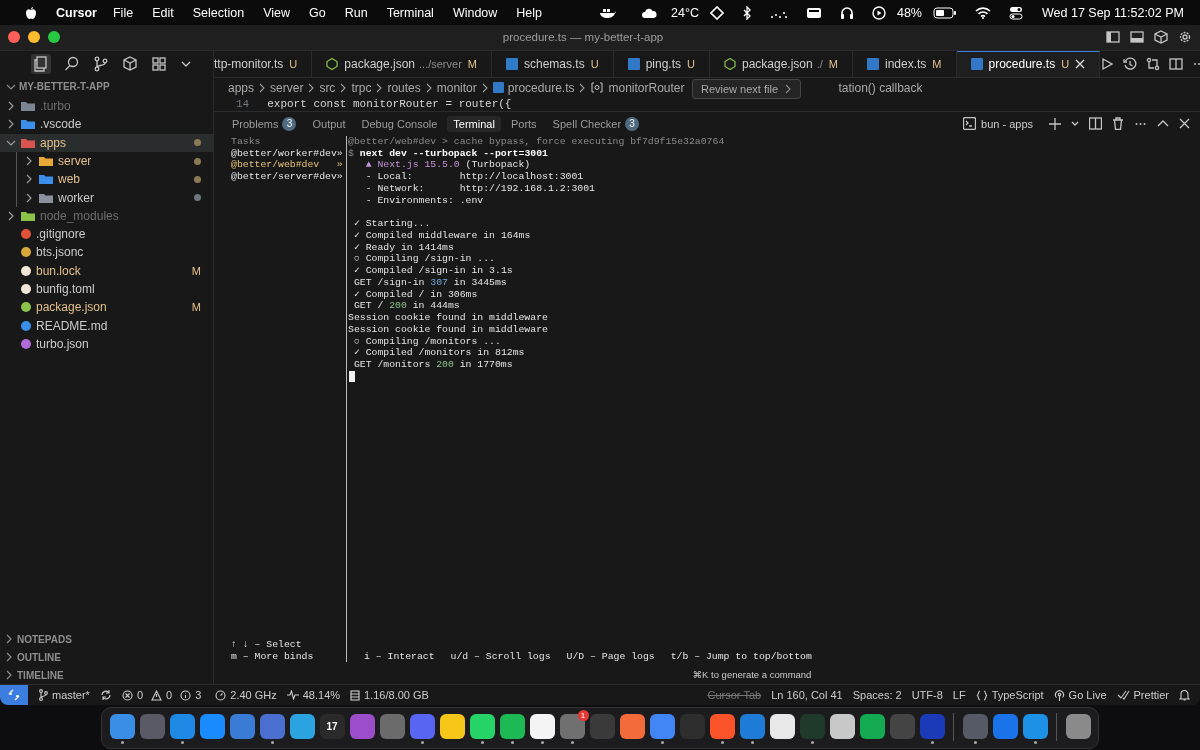 The height and width of the screenshot is (750, 1200). Describe the element at coordinates (983, 12) in the screenshot. I see `wifi-icon` at that location.